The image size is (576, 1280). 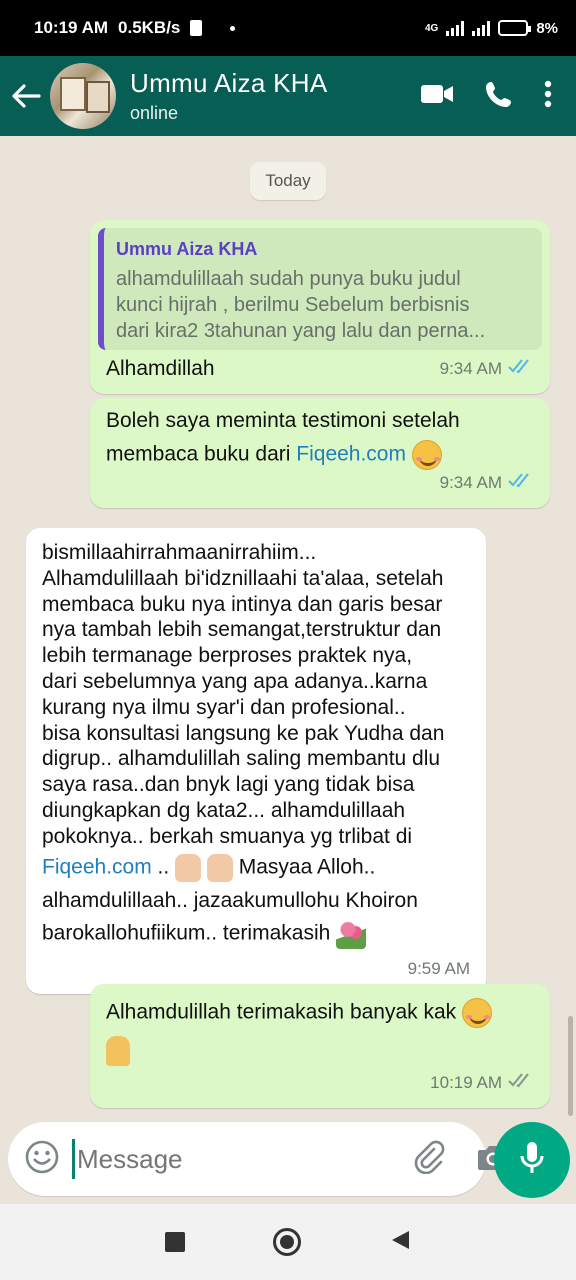 What do you see at coordinates (455, 28) in the screenshot?
I see `signal-icon` at bounding box center [455, 28].